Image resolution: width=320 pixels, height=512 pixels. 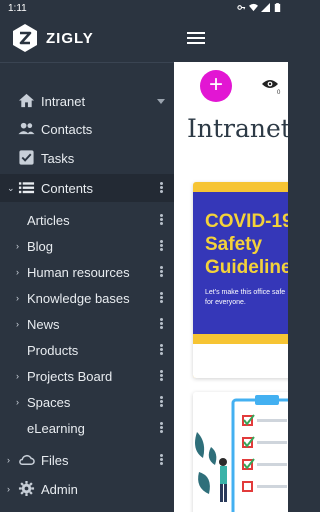 I want to click on battery-icon, so click(x=277, y=7).